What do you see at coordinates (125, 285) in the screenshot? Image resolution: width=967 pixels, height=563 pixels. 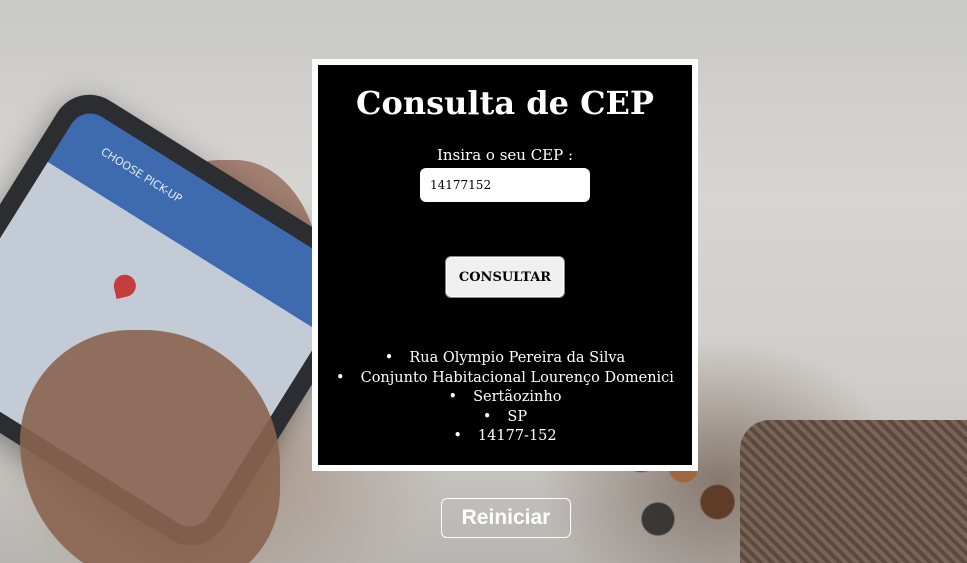 I see `map-pin-icon` at bounding box center [125, 285].